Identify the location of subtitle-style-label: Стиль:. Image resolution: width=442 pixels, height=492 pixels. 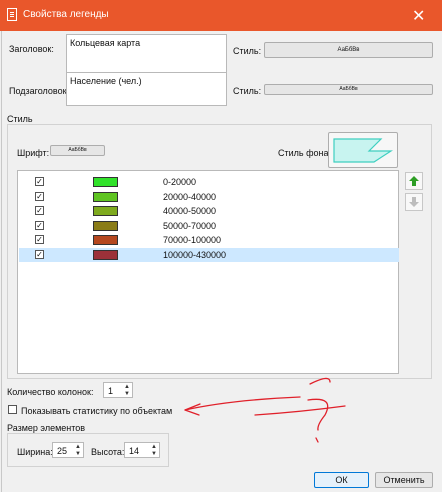
(247, 91).